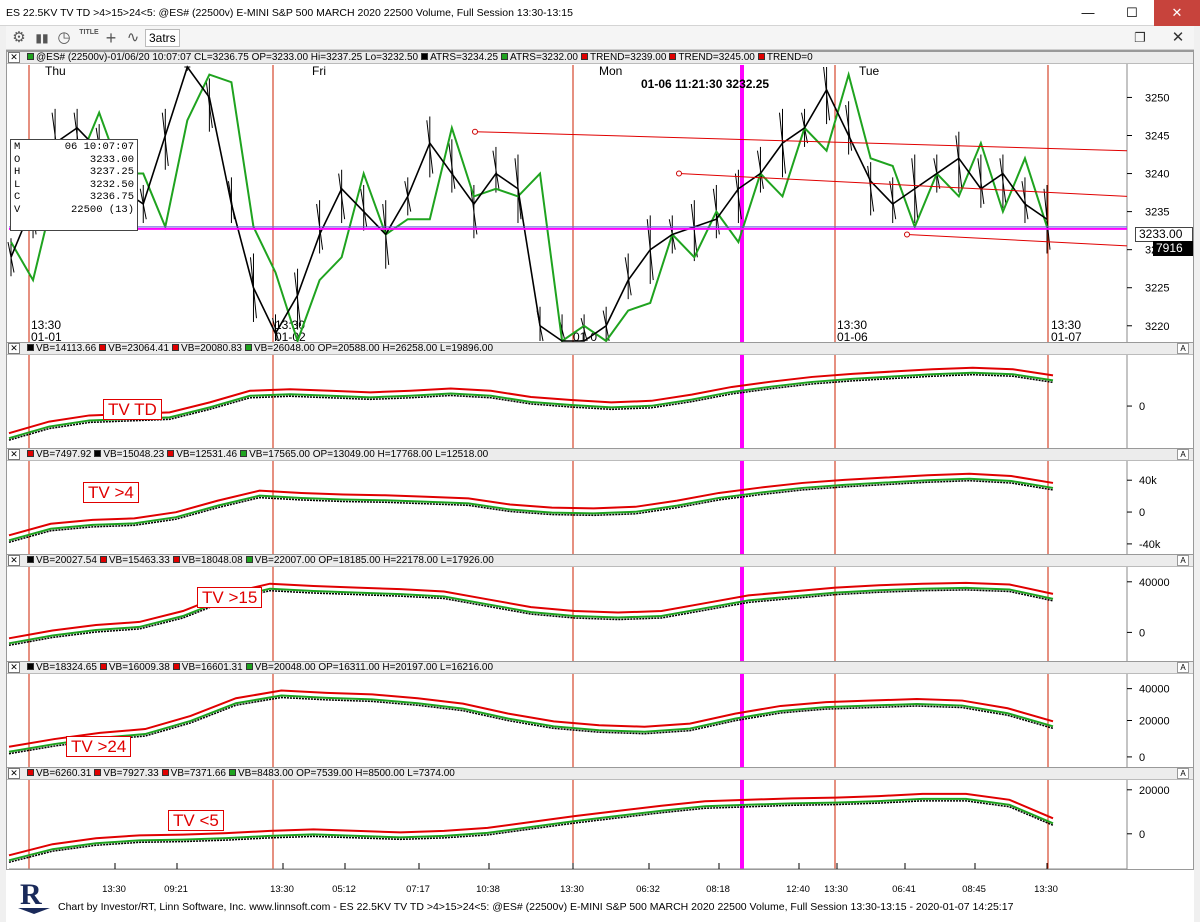 The height and width of the screenshot is (922, 1200). Describe the element at coordinates (600, 38) in the screenshot. I see `chart-toolbar: ⚙ ▮▮ ◷ TITLE + ∿ 3atrs ❐ ✕` at that location.